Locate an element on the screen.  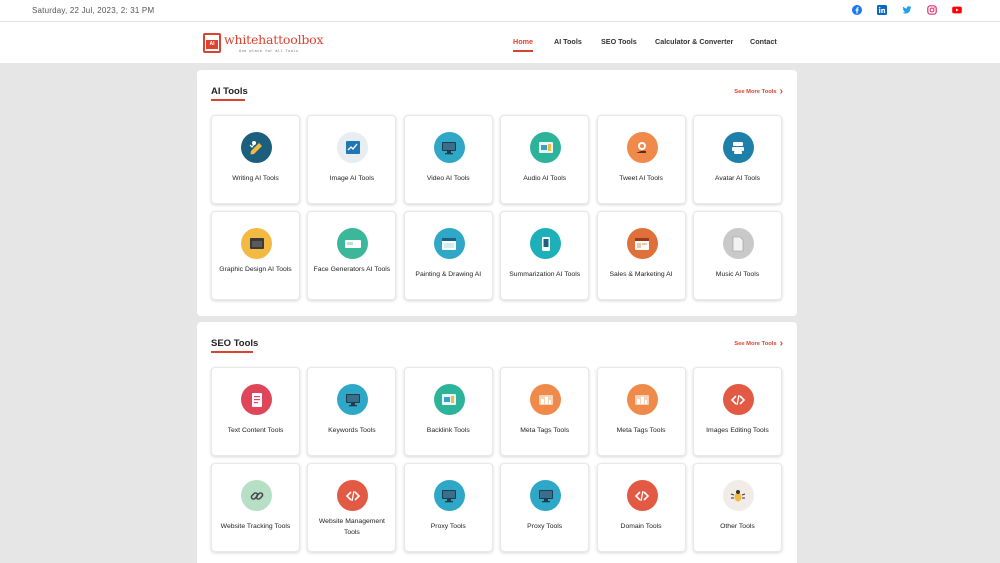
tool-card: Music AI Tools is located at coordinates (737, 255).